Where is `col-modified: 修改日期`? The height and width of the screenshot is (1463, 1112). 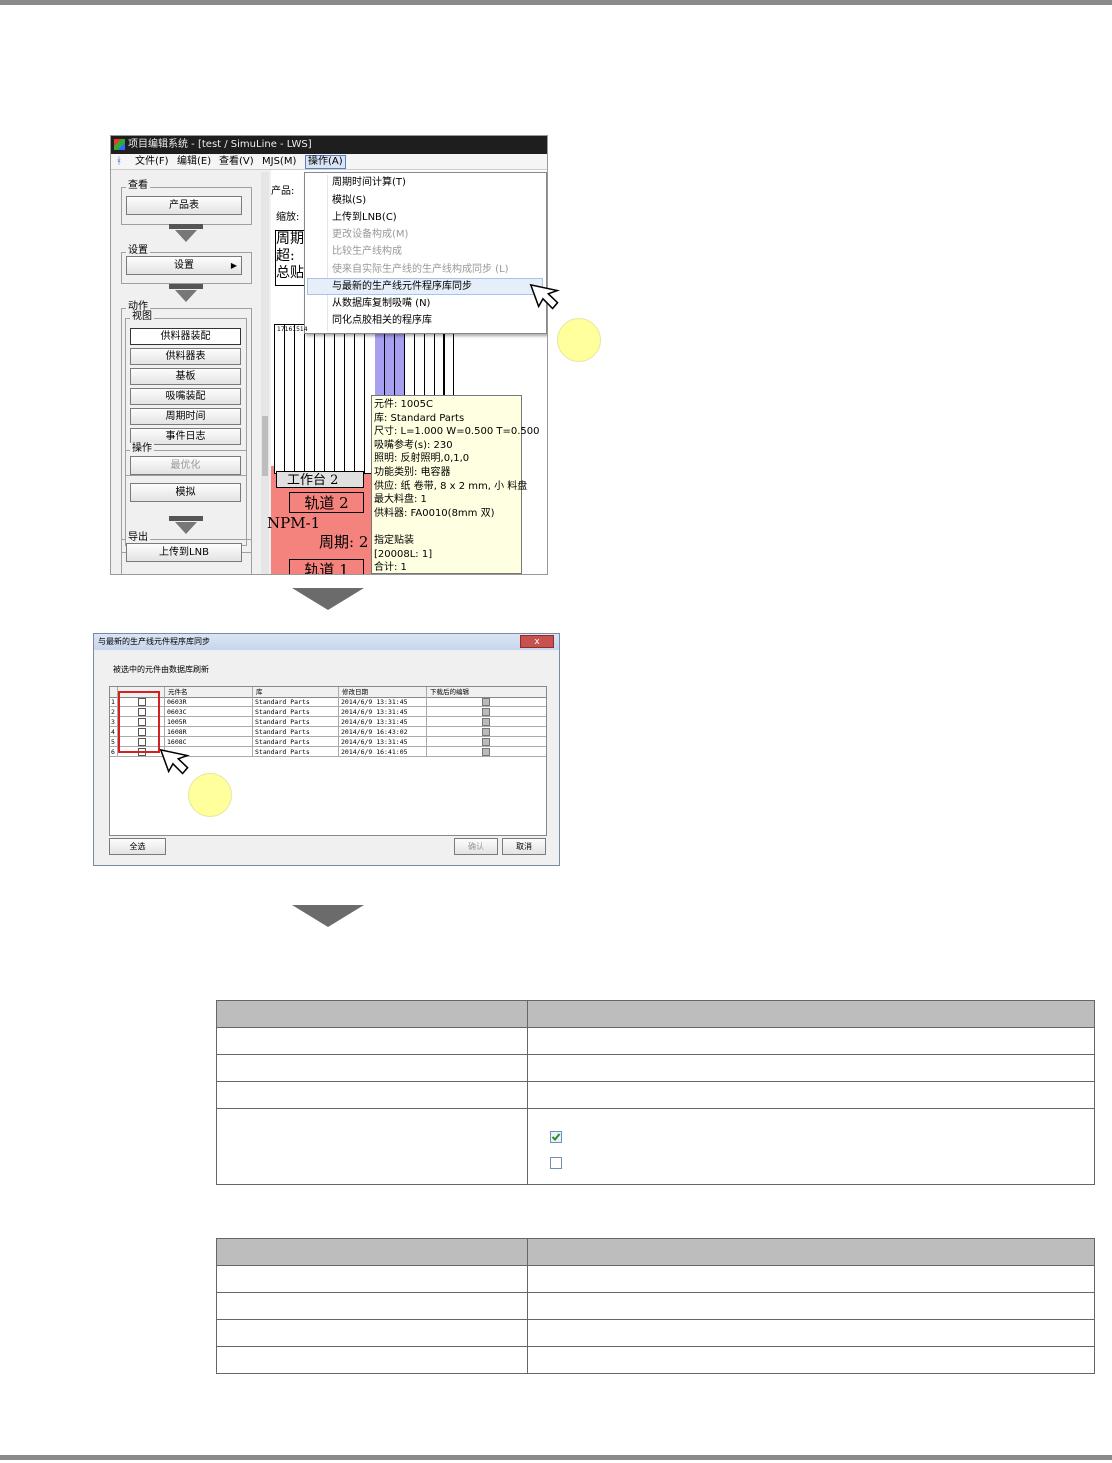 col-modified: 修改日期 is located at coordinates (355, 692).